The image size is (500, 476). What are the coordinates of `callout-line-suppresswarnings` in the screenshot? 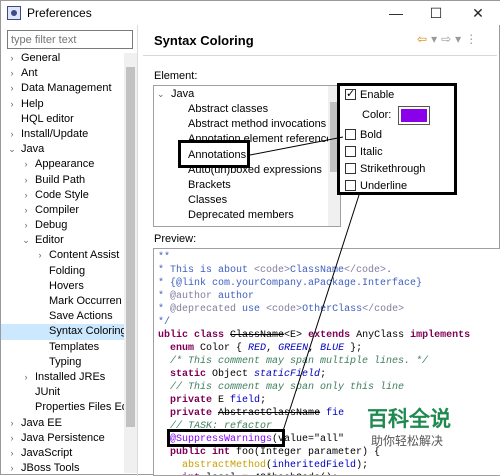 It's located at (321, 313).